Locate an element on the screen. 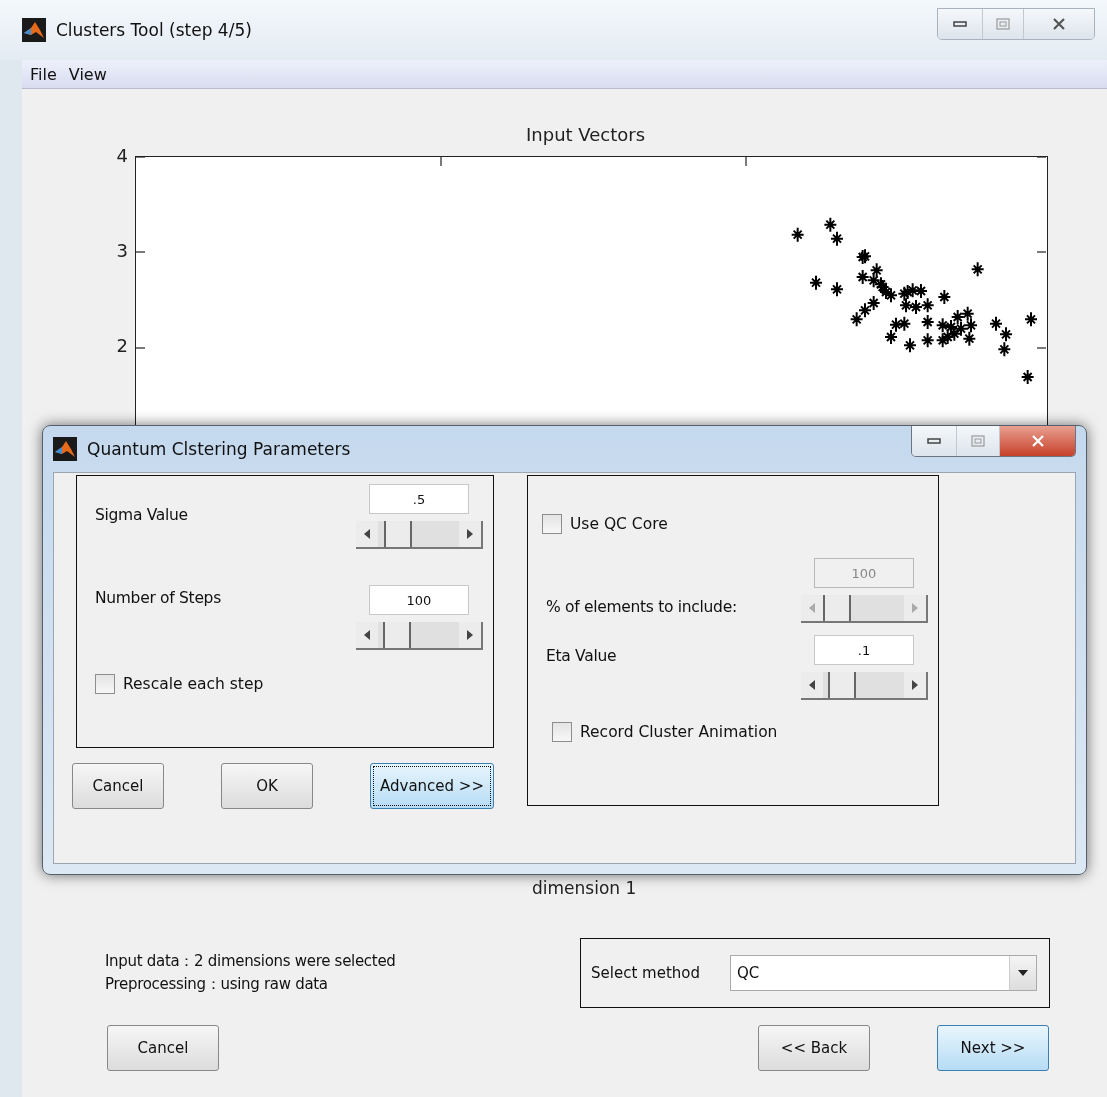 The image size is (1107, 1097). dialog-button: OK is located at coordinates (267, 786).